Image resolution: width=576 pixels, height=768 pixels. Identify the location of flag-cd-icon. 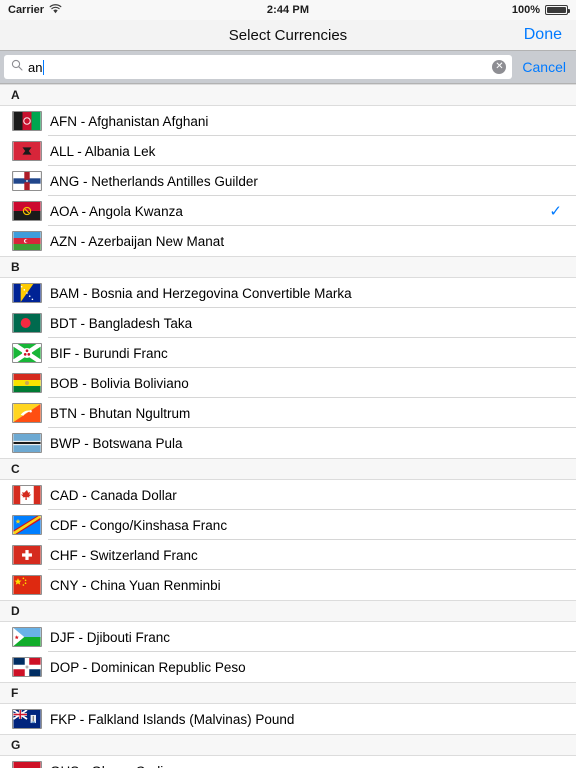
(27, 525).